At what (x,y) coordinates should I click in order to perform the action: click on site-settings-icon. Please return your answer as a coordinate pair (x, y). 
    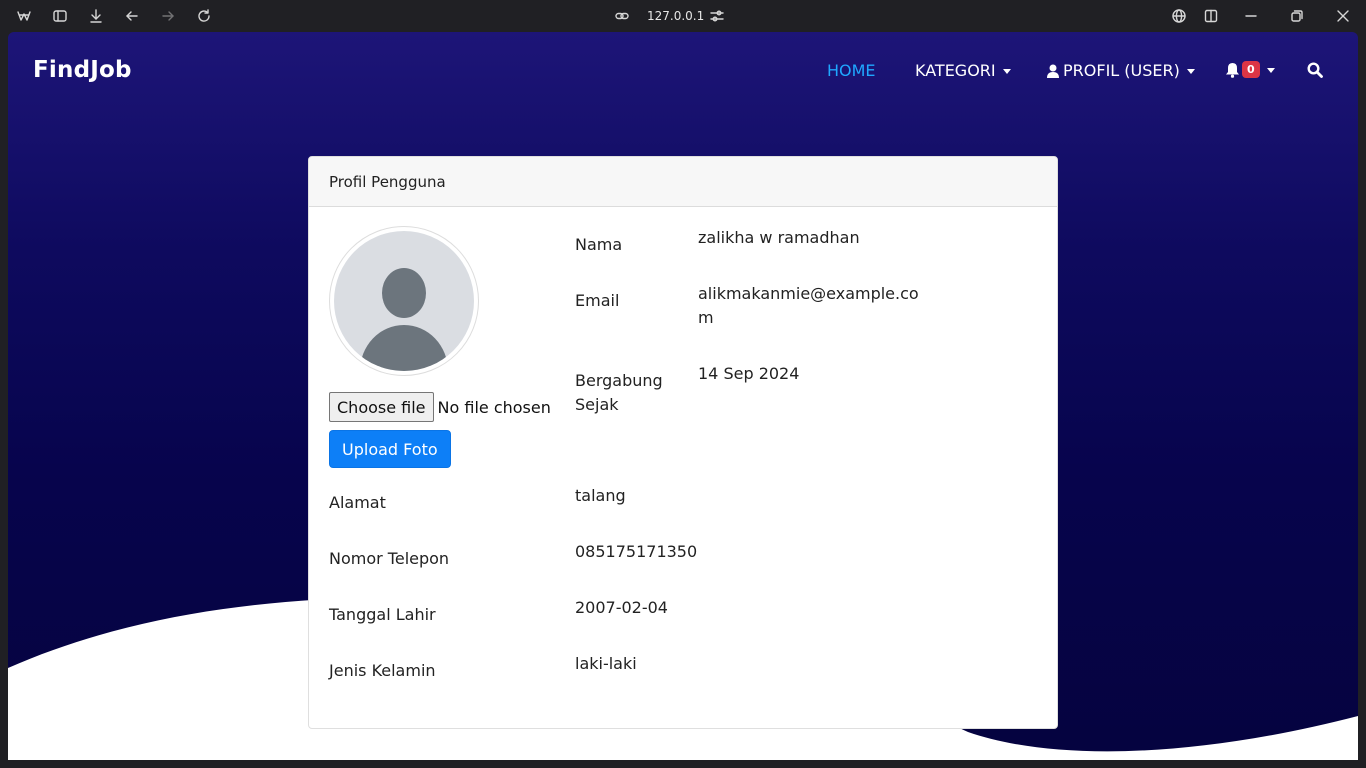
    Looking at the image, I should click on (717, 16).